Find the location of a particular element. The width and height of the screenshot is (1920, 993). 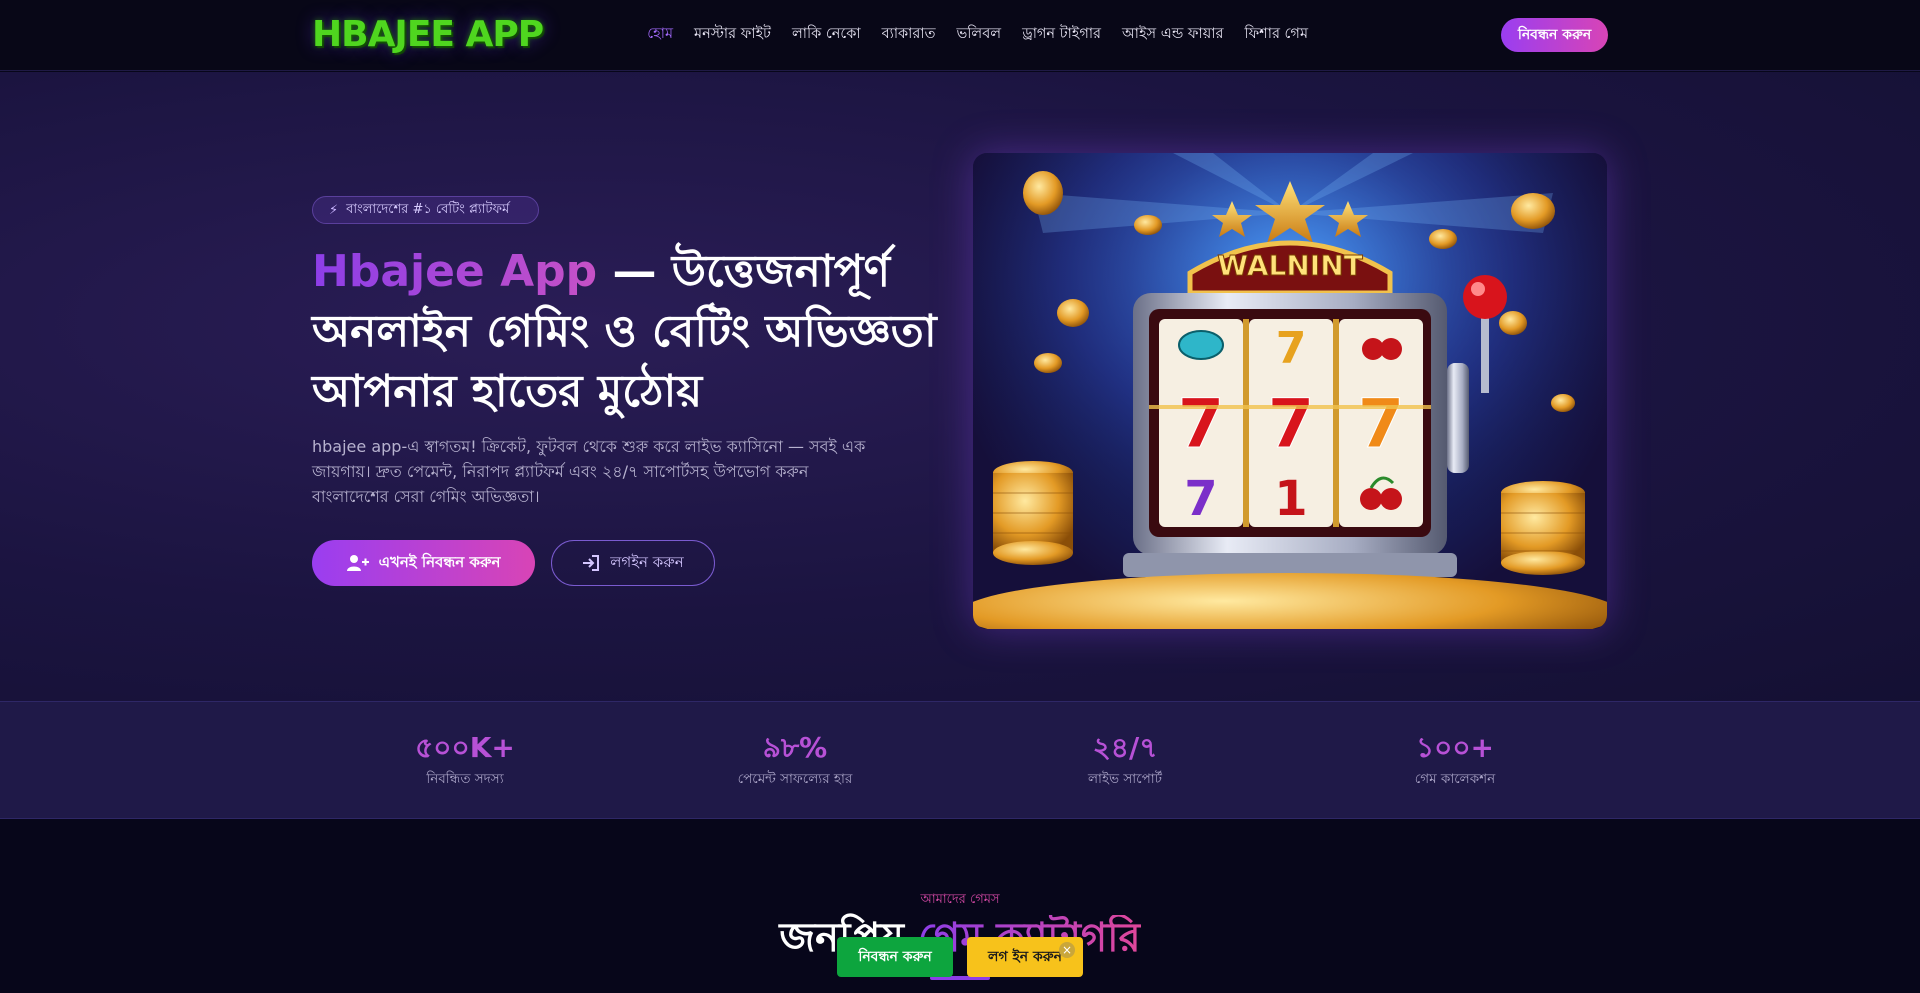

machine-sign-text: WALNINT is located at coordinates (1290, 265).